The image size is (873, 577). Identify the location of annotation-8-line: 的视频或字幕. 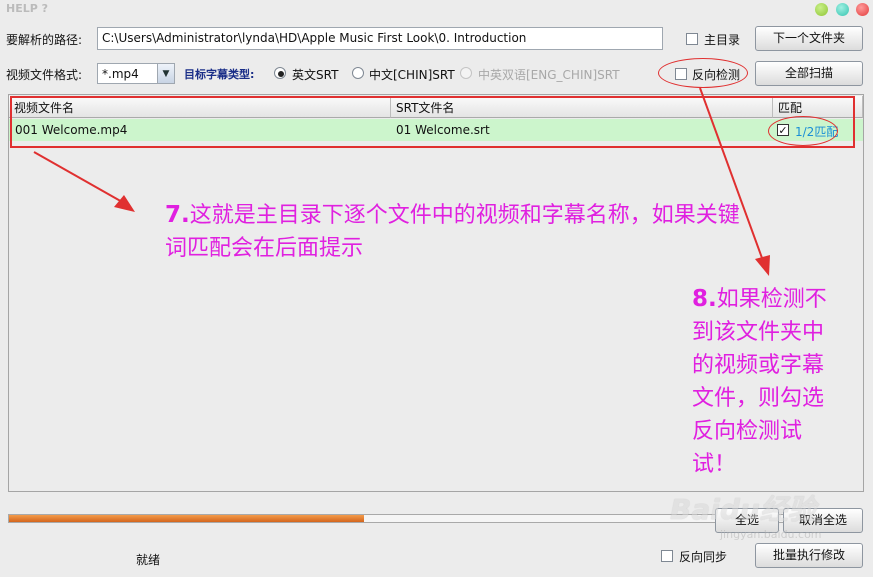
(758, 365).